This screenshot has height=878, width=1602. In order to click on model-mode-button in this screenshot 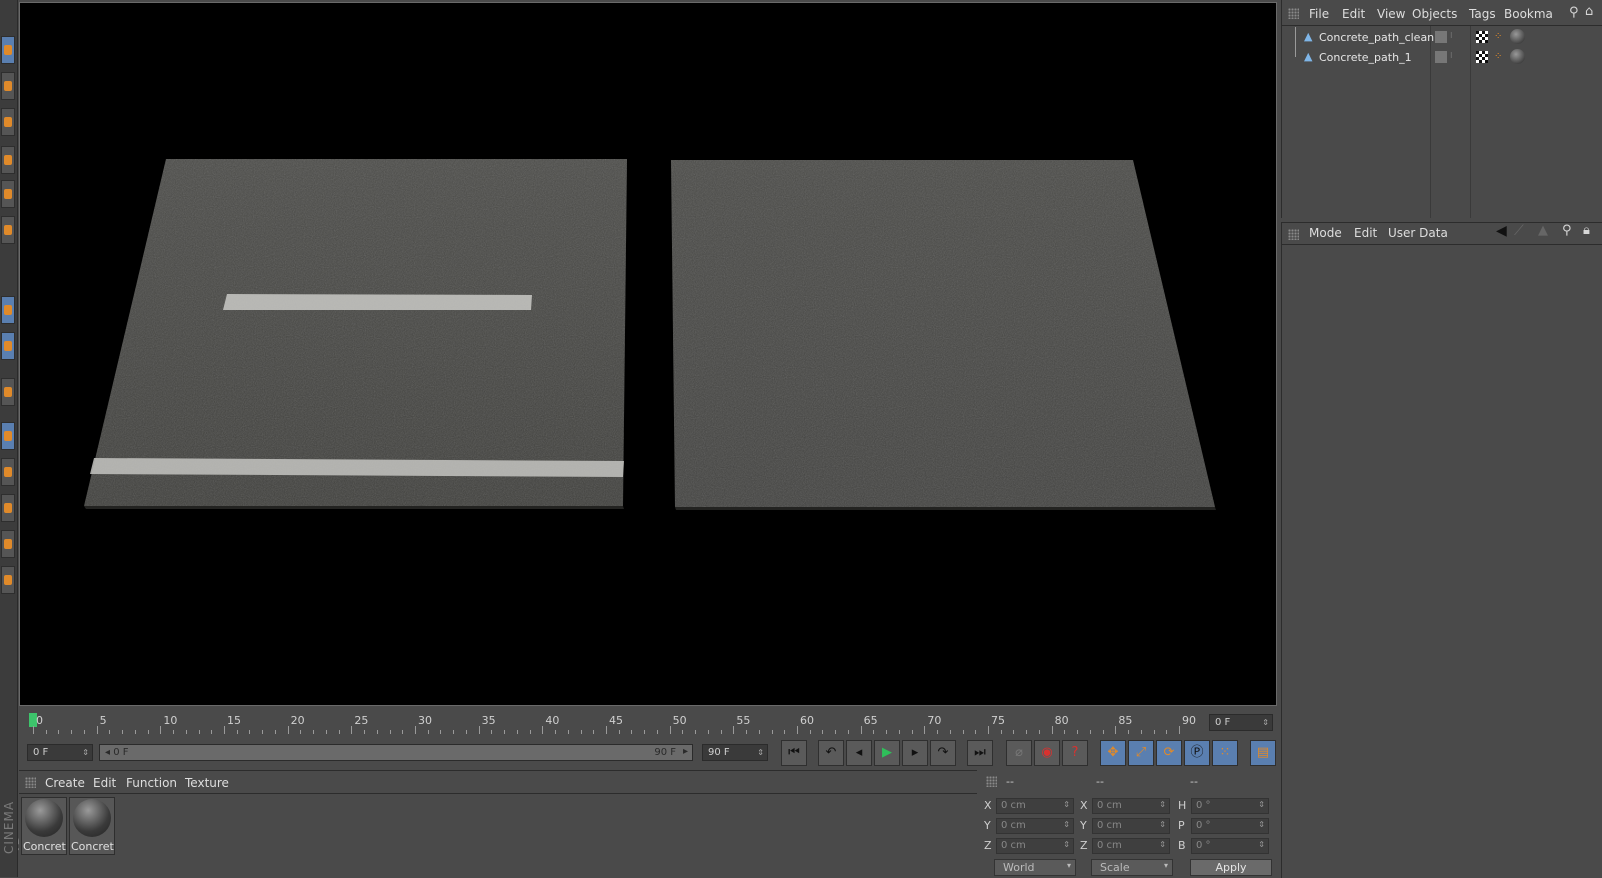, I will do `click(8, 50)`.